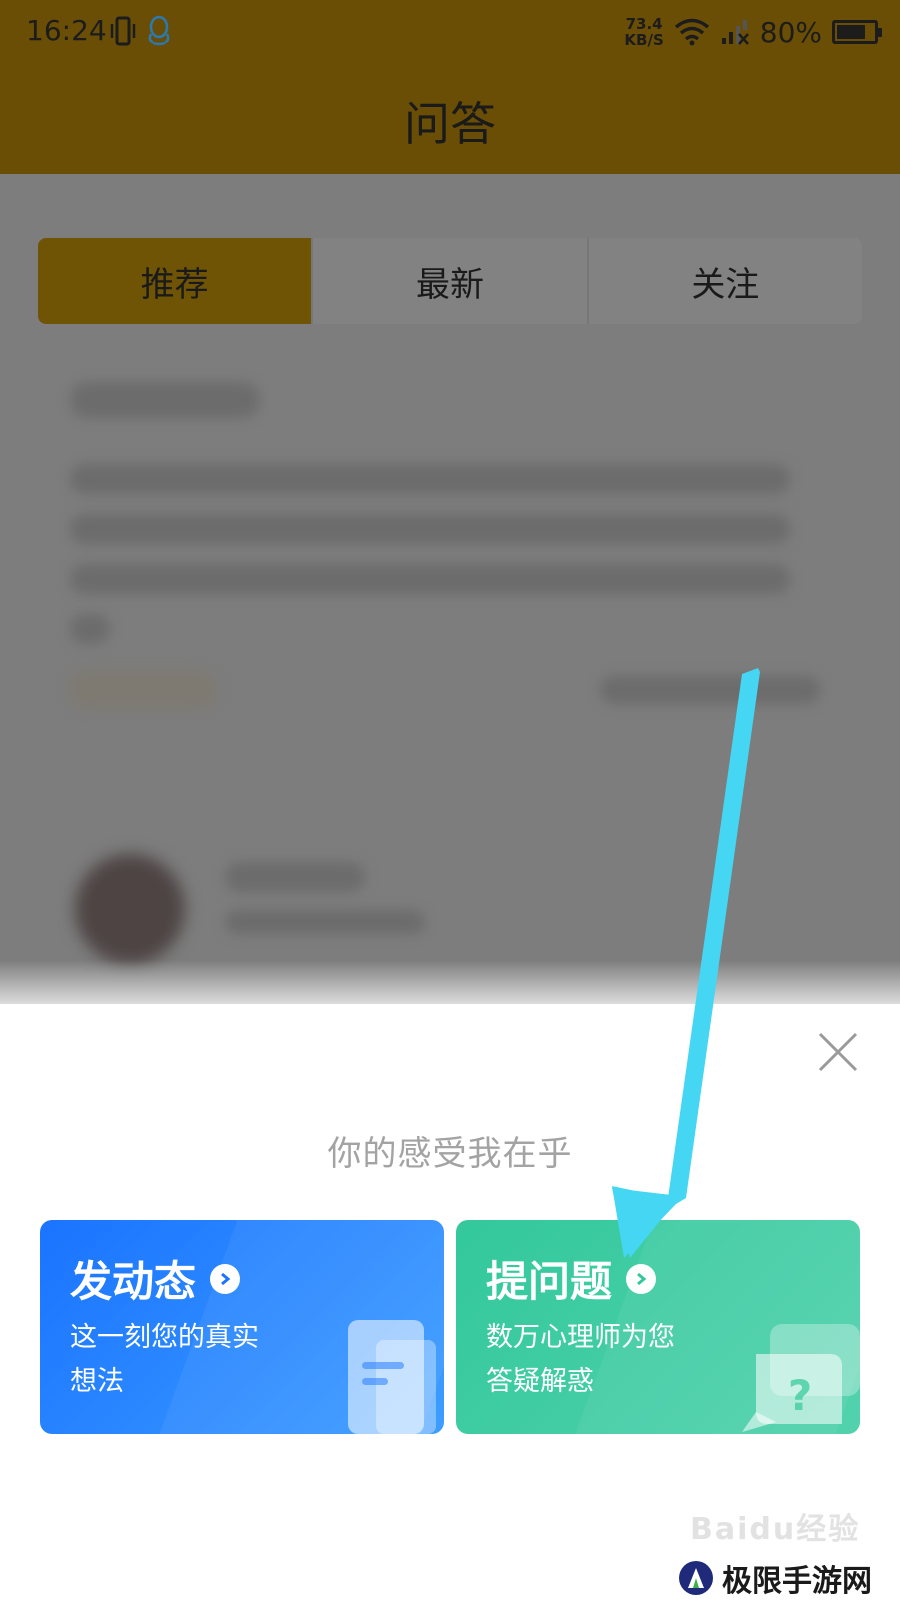 The height and width of the screenshot is (1600, 900). What do you see at coordinates (838, 1052) in the screenshot?
I see `close-icon` at bounding box center [838, 1052].